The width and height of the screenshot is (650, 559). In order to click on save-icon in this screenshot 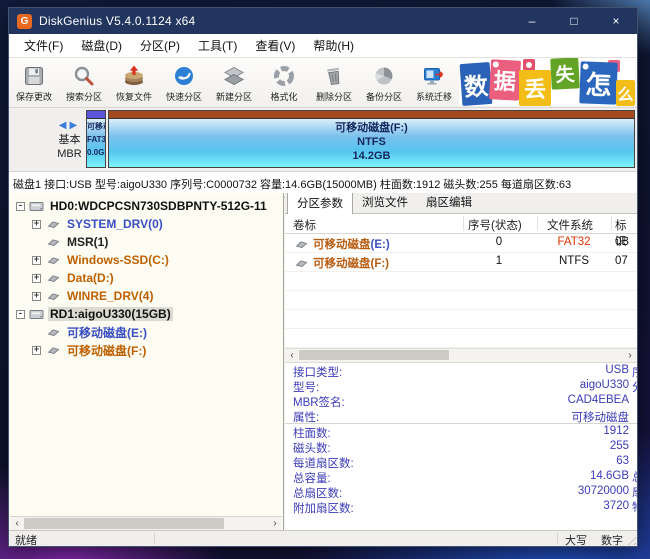, I will do `click(34, 76)`.